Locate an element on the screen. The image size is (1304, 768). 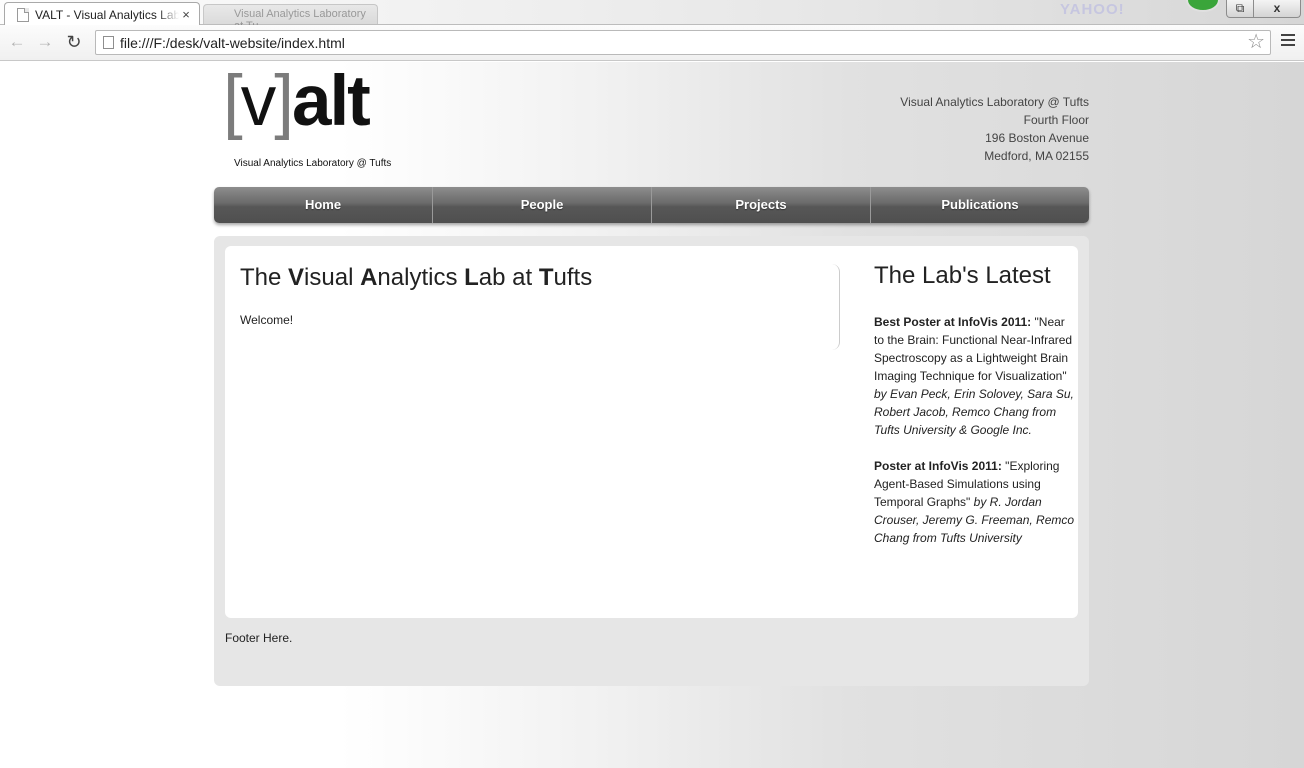
yahoo-badge: YAHOO! is located at coordinates (1092, 9).